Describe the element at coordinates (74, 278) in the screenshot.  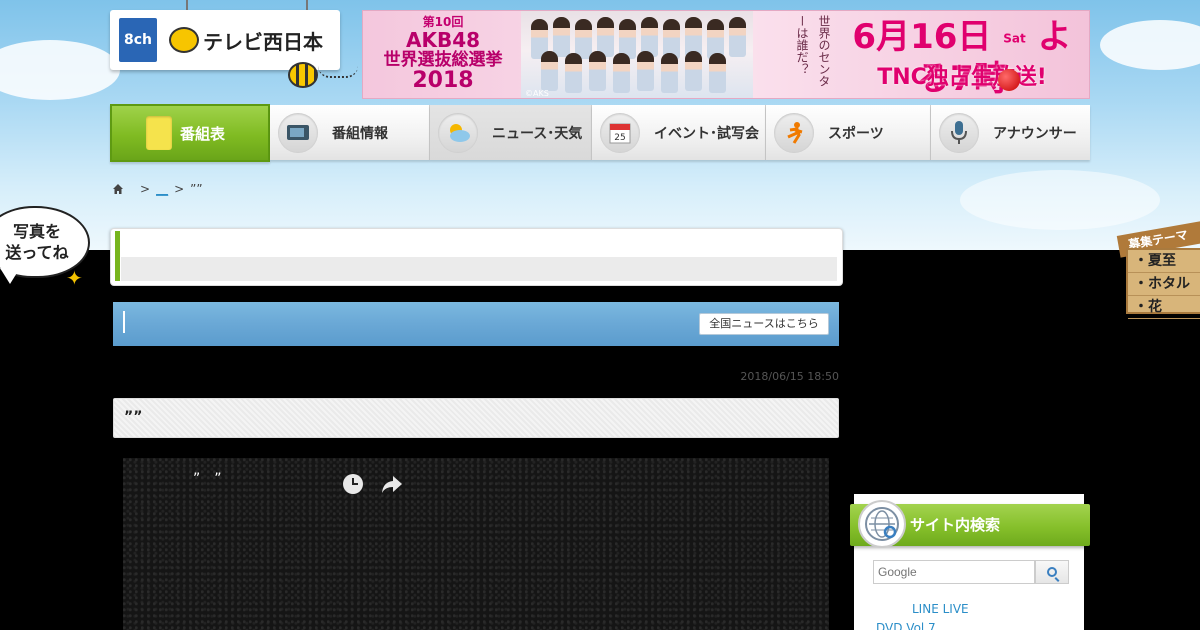
I see `sparkle-icon: ✦` at that location.